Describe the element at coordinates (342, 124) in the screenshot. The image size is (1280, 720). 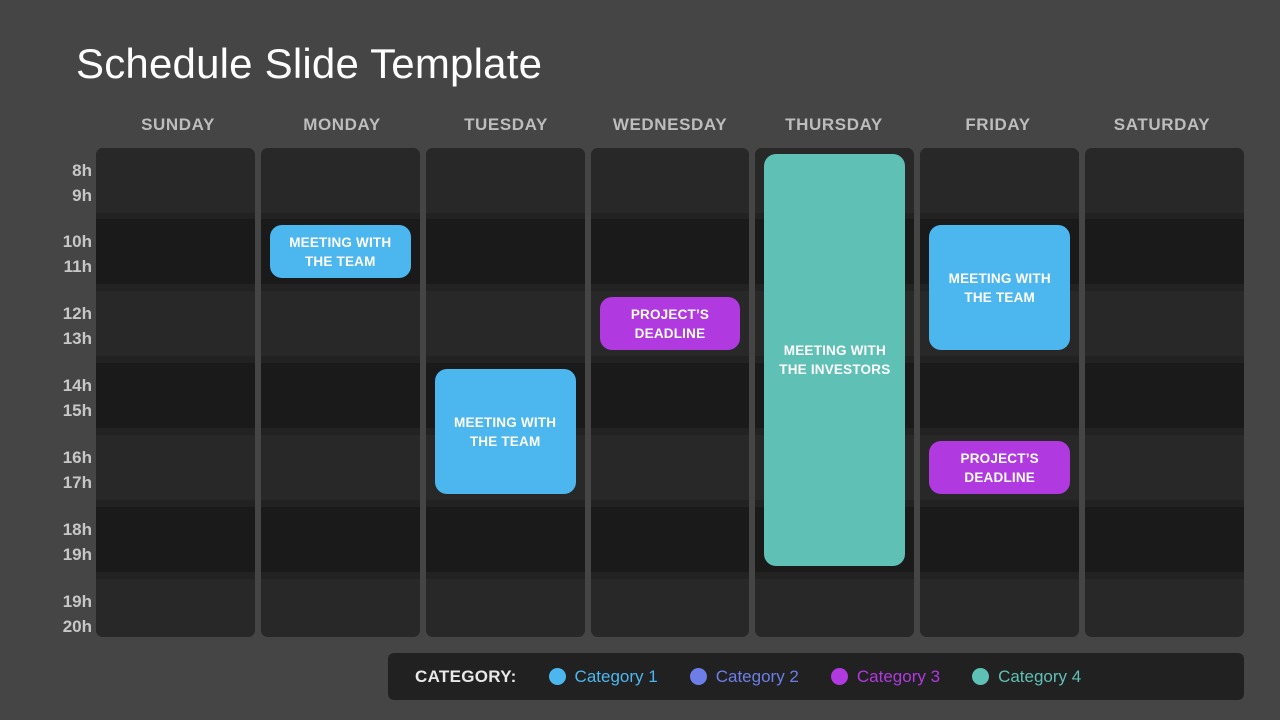
I see `weekday-header-monday: MONDAY` at that location.